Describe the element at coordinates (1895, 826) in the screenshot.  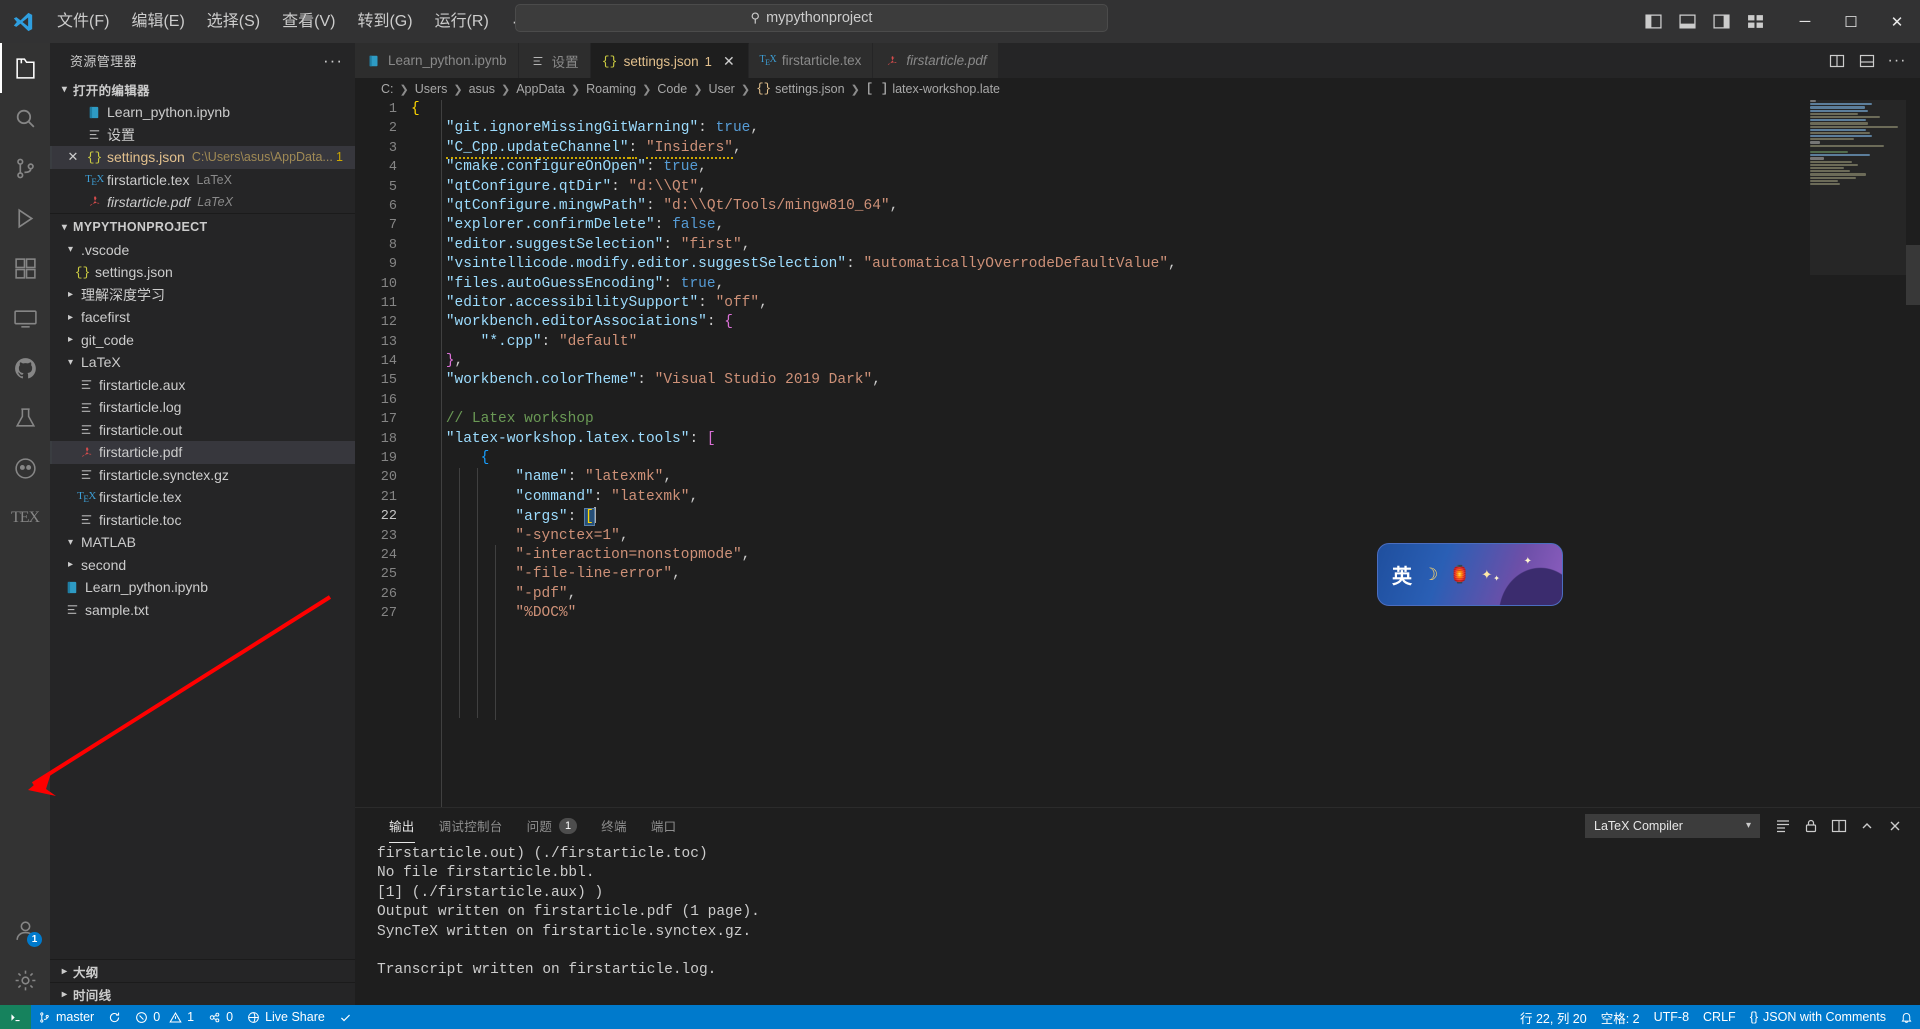
I see `close-panel-icon` at that location.